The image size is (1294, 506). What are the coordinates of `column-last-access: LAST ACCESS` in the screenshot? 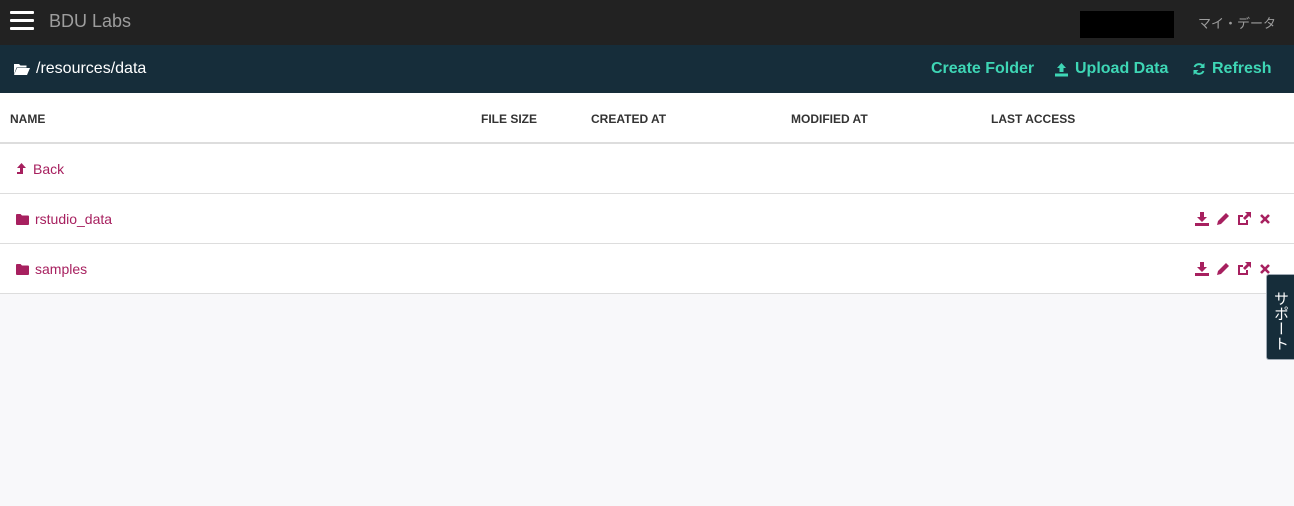 It's located at (1033, 119).